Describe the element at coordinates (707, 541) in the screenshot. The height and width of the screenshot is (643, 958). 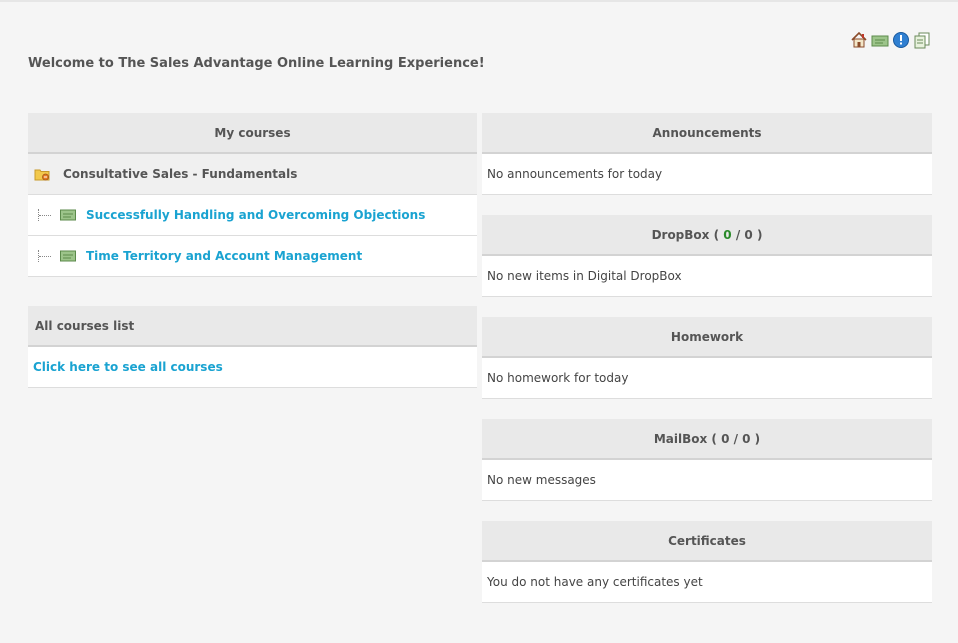
I see `certificates-header: Certificates` at that location.